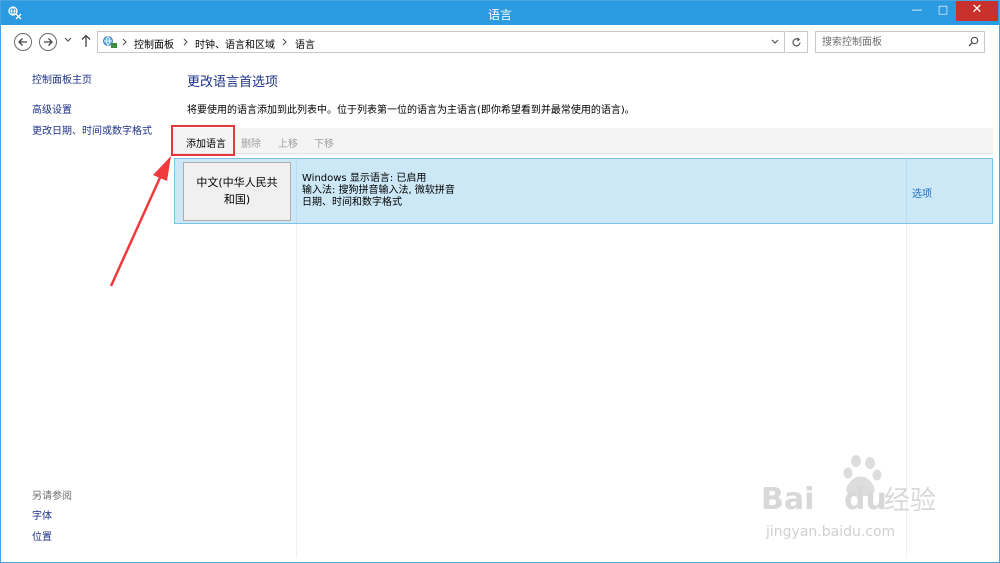  What do you see at coordinates (787, 499) in the screenshot?
I see `svg-text: Bai` at bounding box center [787, 499].